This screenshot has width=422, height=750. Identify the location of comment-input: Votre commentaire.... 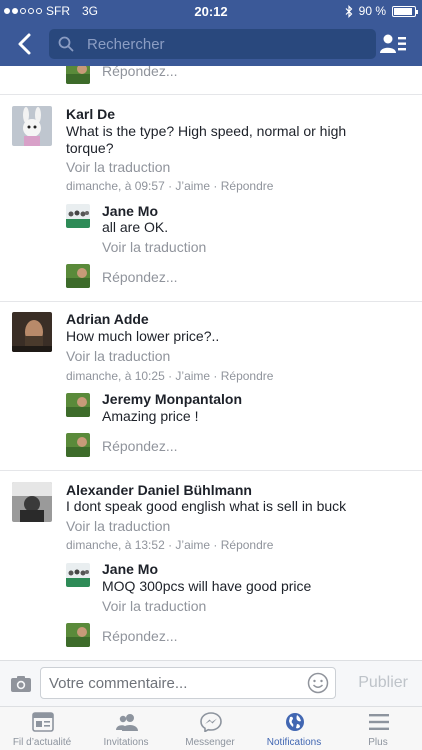
(188, 683).